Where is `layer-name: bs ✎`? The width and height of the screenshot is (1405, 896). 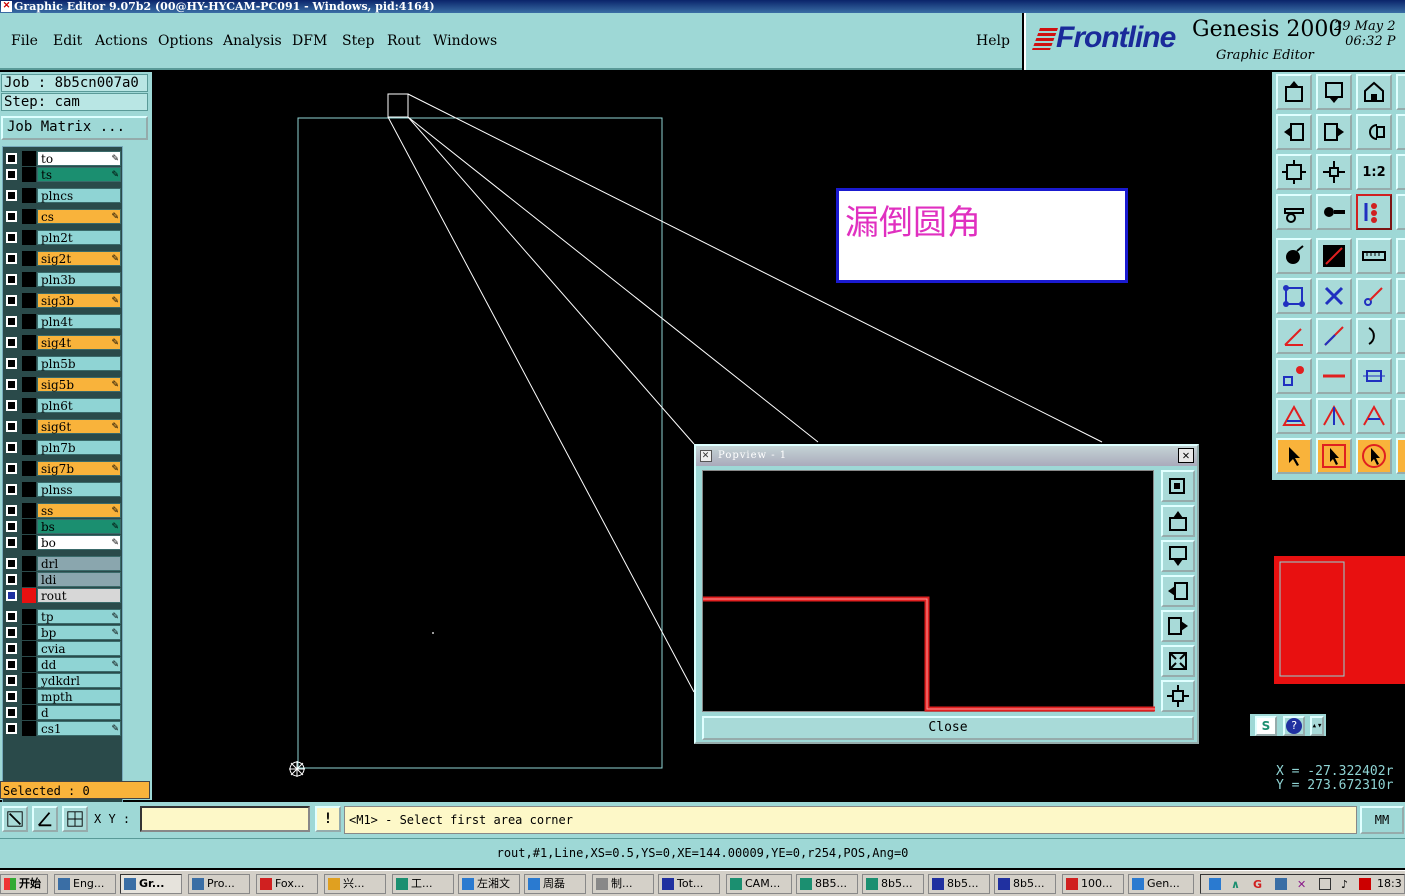
layer-name: bs ✎ is located at coordinates (79, 526).